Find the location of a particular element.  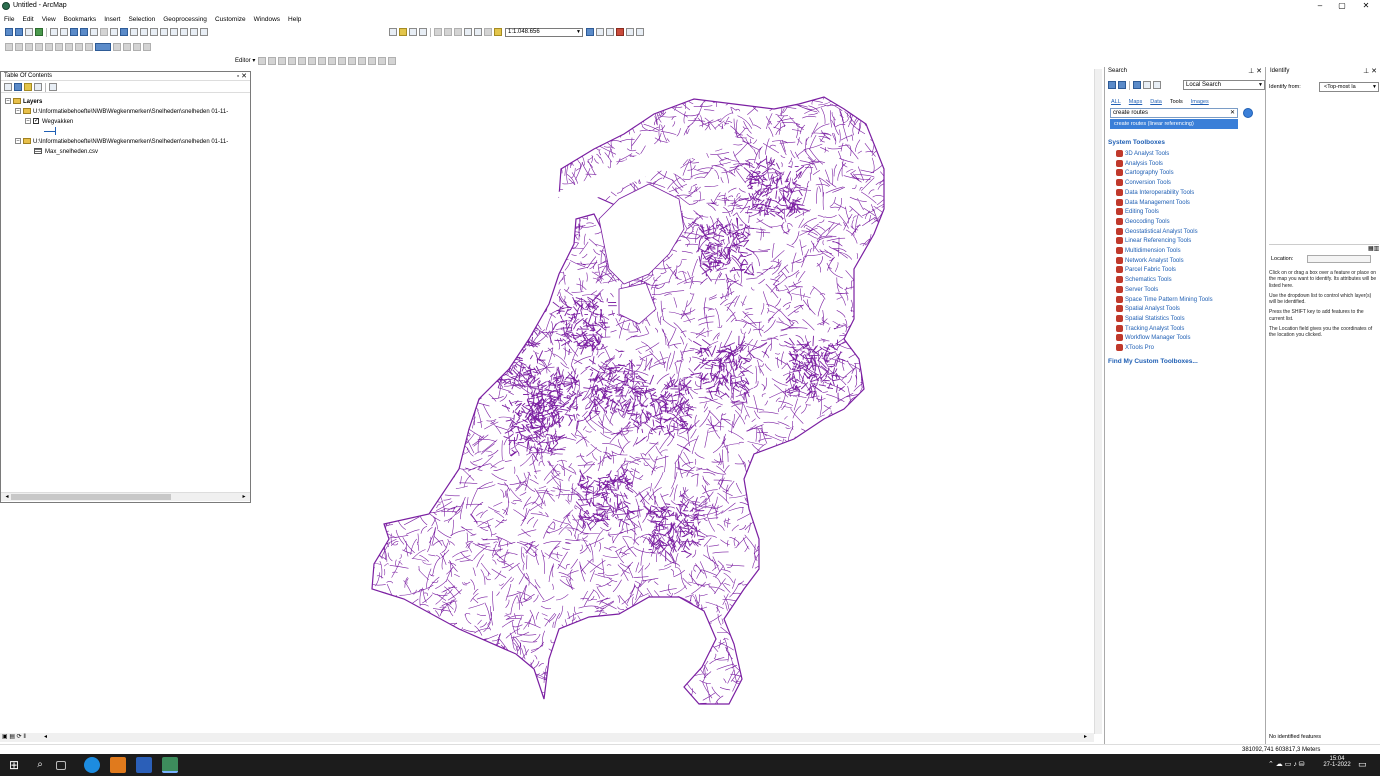

toolbox-item: Server Tools is located at coordinates (1137, 290).